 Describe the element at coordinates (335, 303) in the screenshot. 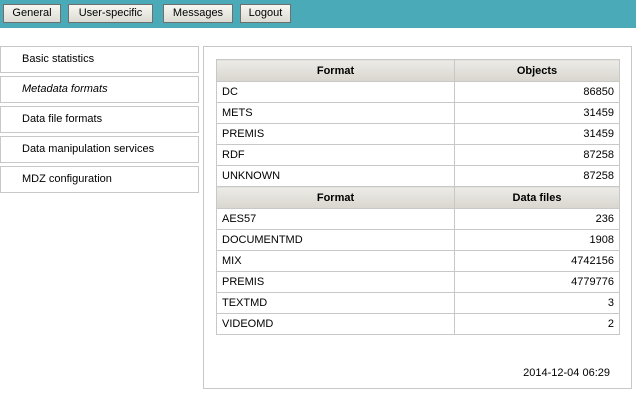

I see `format-cell: TEXTMD` at that location.